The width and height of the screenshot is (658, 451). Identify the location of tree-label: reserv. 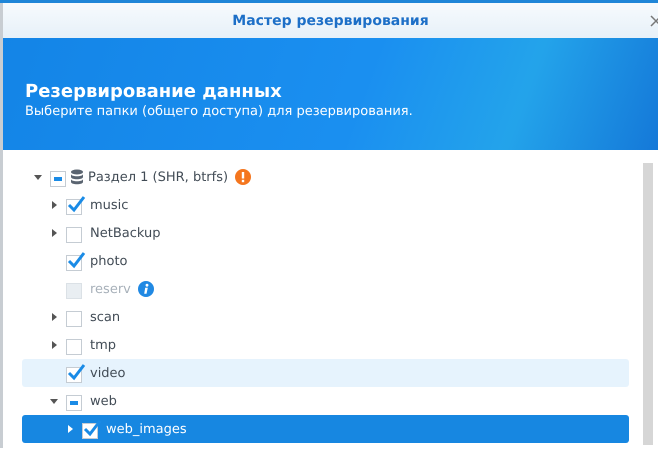
(110, 289).